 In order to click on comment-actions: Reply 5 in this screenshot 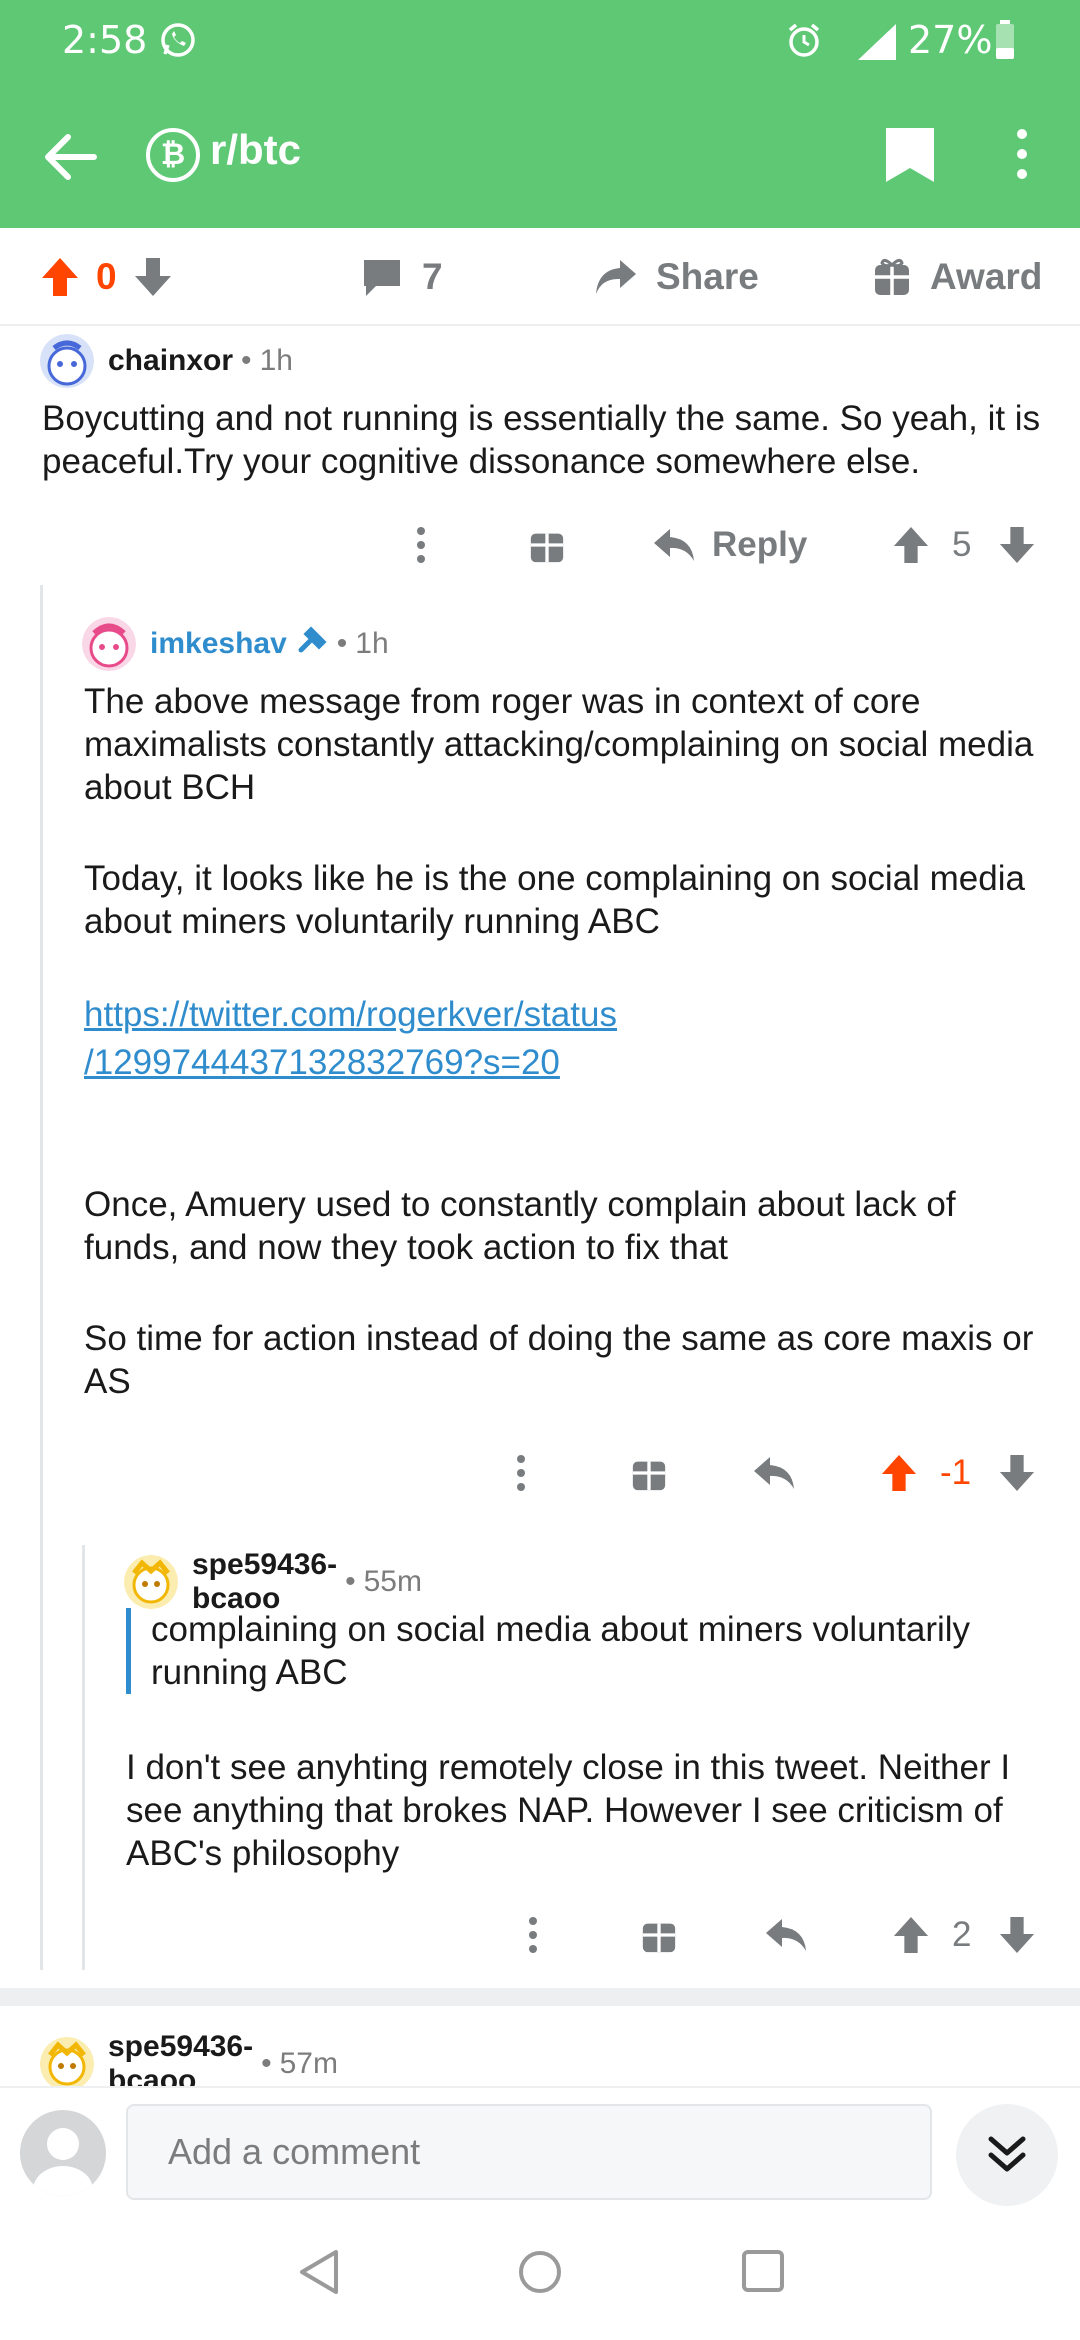, I will do `click(540, 545)`.